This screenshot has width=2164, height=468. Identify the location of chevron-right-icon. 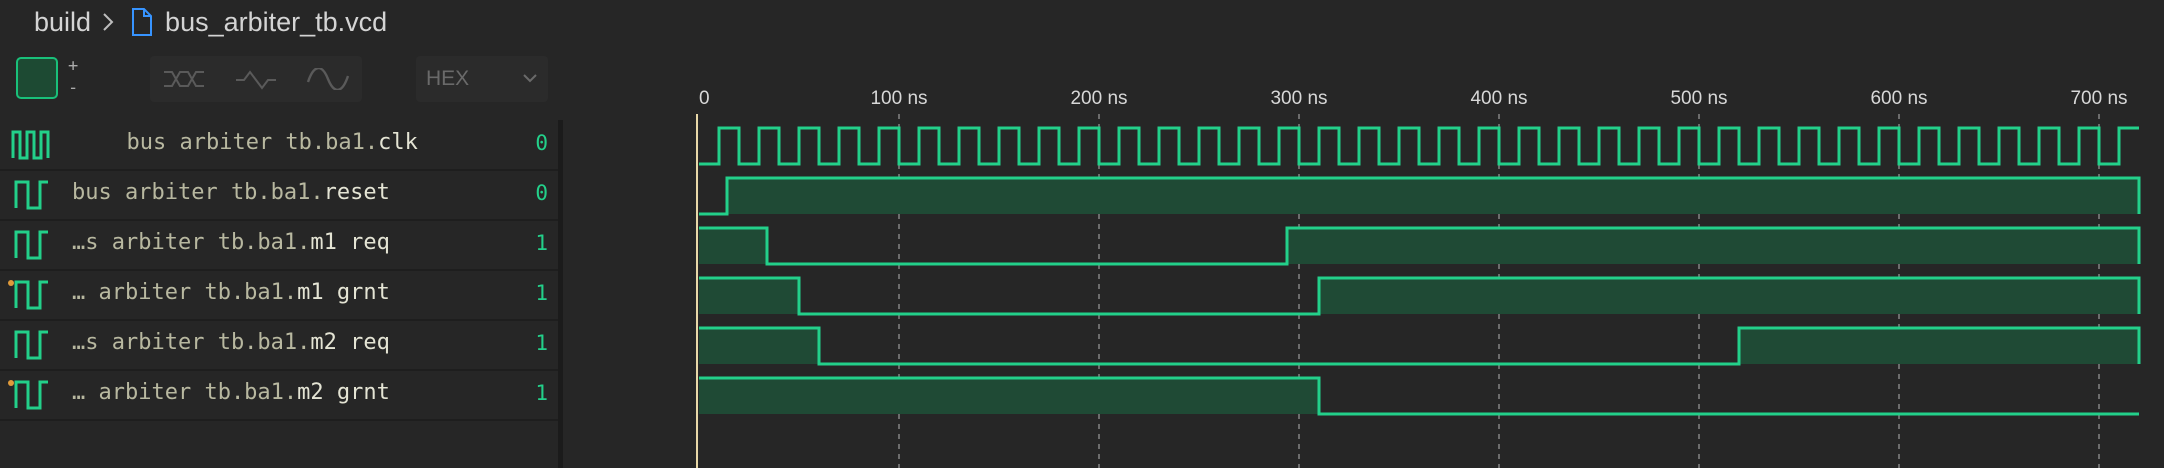
(108, 22).